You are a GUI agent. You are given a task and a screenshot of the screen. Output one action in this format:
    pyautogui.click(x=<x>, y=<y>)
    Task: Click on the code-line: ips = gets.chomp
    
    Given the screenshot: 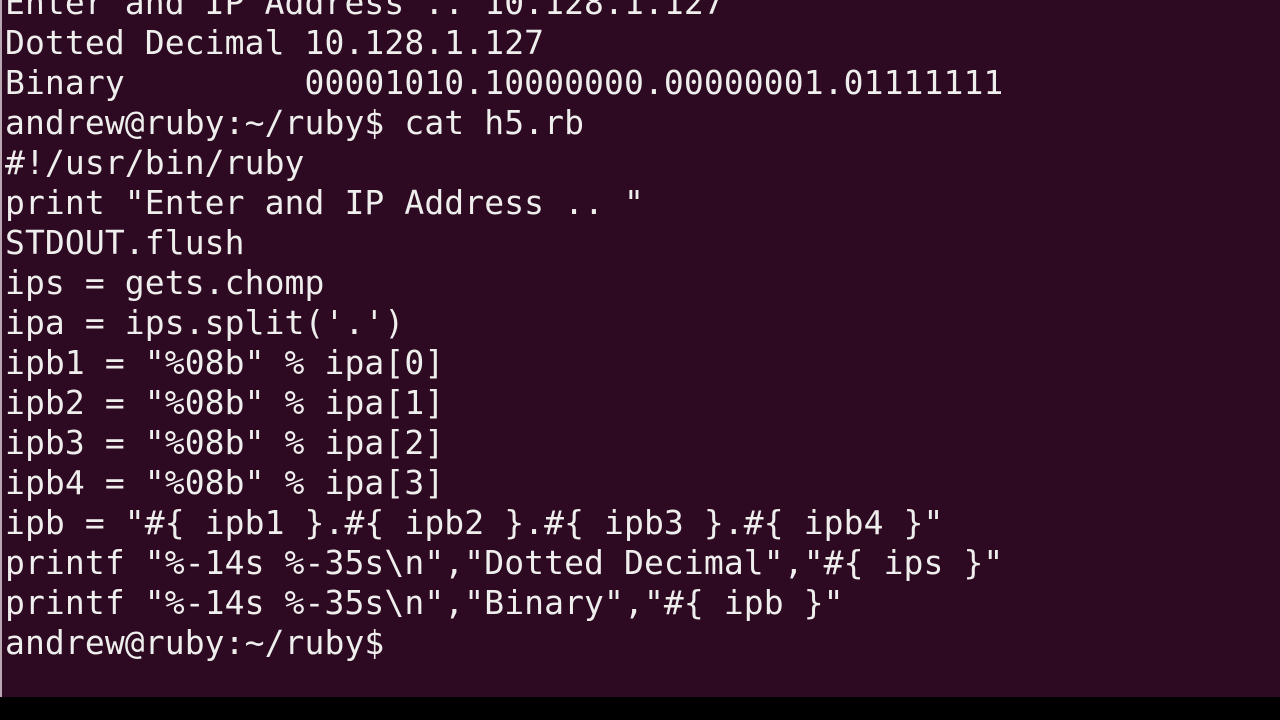 What is the action you would take?
    pyautogui.click(x=165, y=282)
    